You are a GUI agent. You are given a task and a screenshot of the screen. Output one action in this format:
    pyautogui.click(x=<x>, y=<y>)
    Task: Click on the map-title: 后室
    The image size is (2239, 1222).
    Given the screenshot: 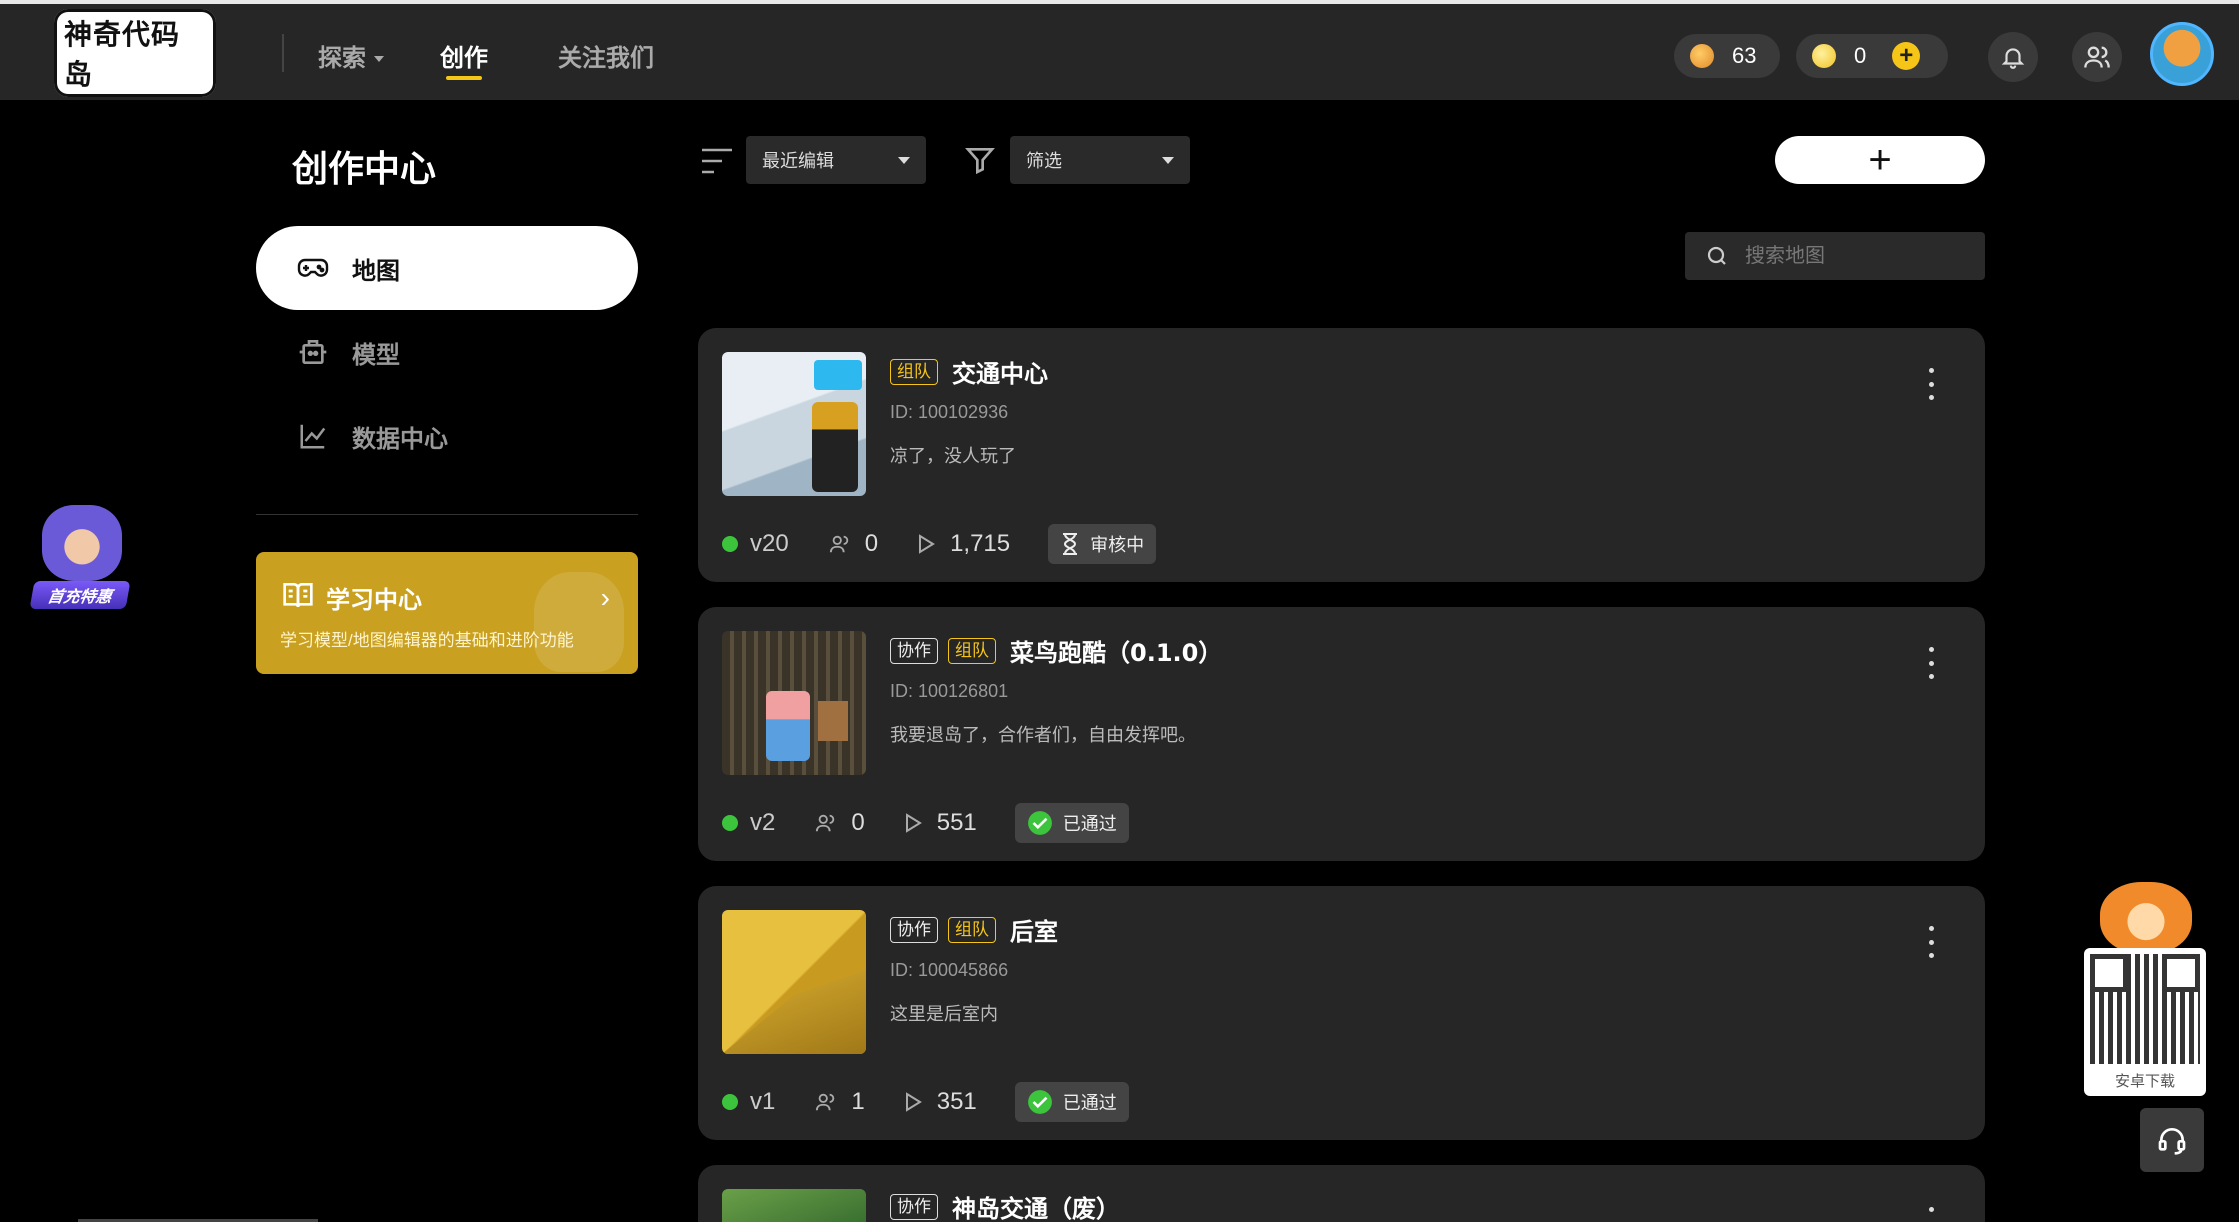 What is the action you would take?
    pyautogui.click(x=1034, y=929)
    